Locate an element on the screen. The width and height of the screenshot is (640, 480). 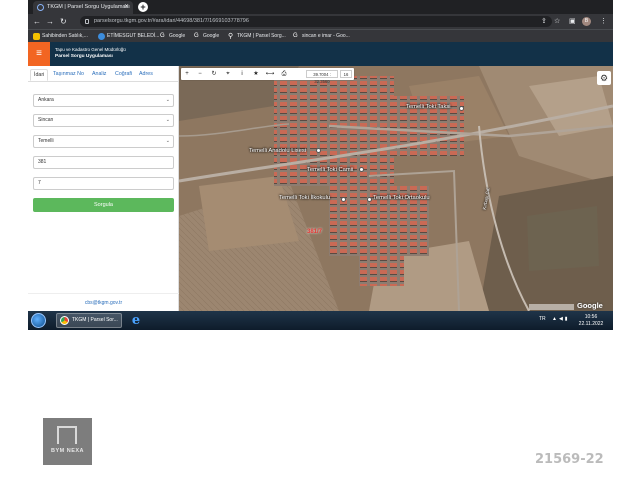
avatar: B is located at coordinates (586, 21).